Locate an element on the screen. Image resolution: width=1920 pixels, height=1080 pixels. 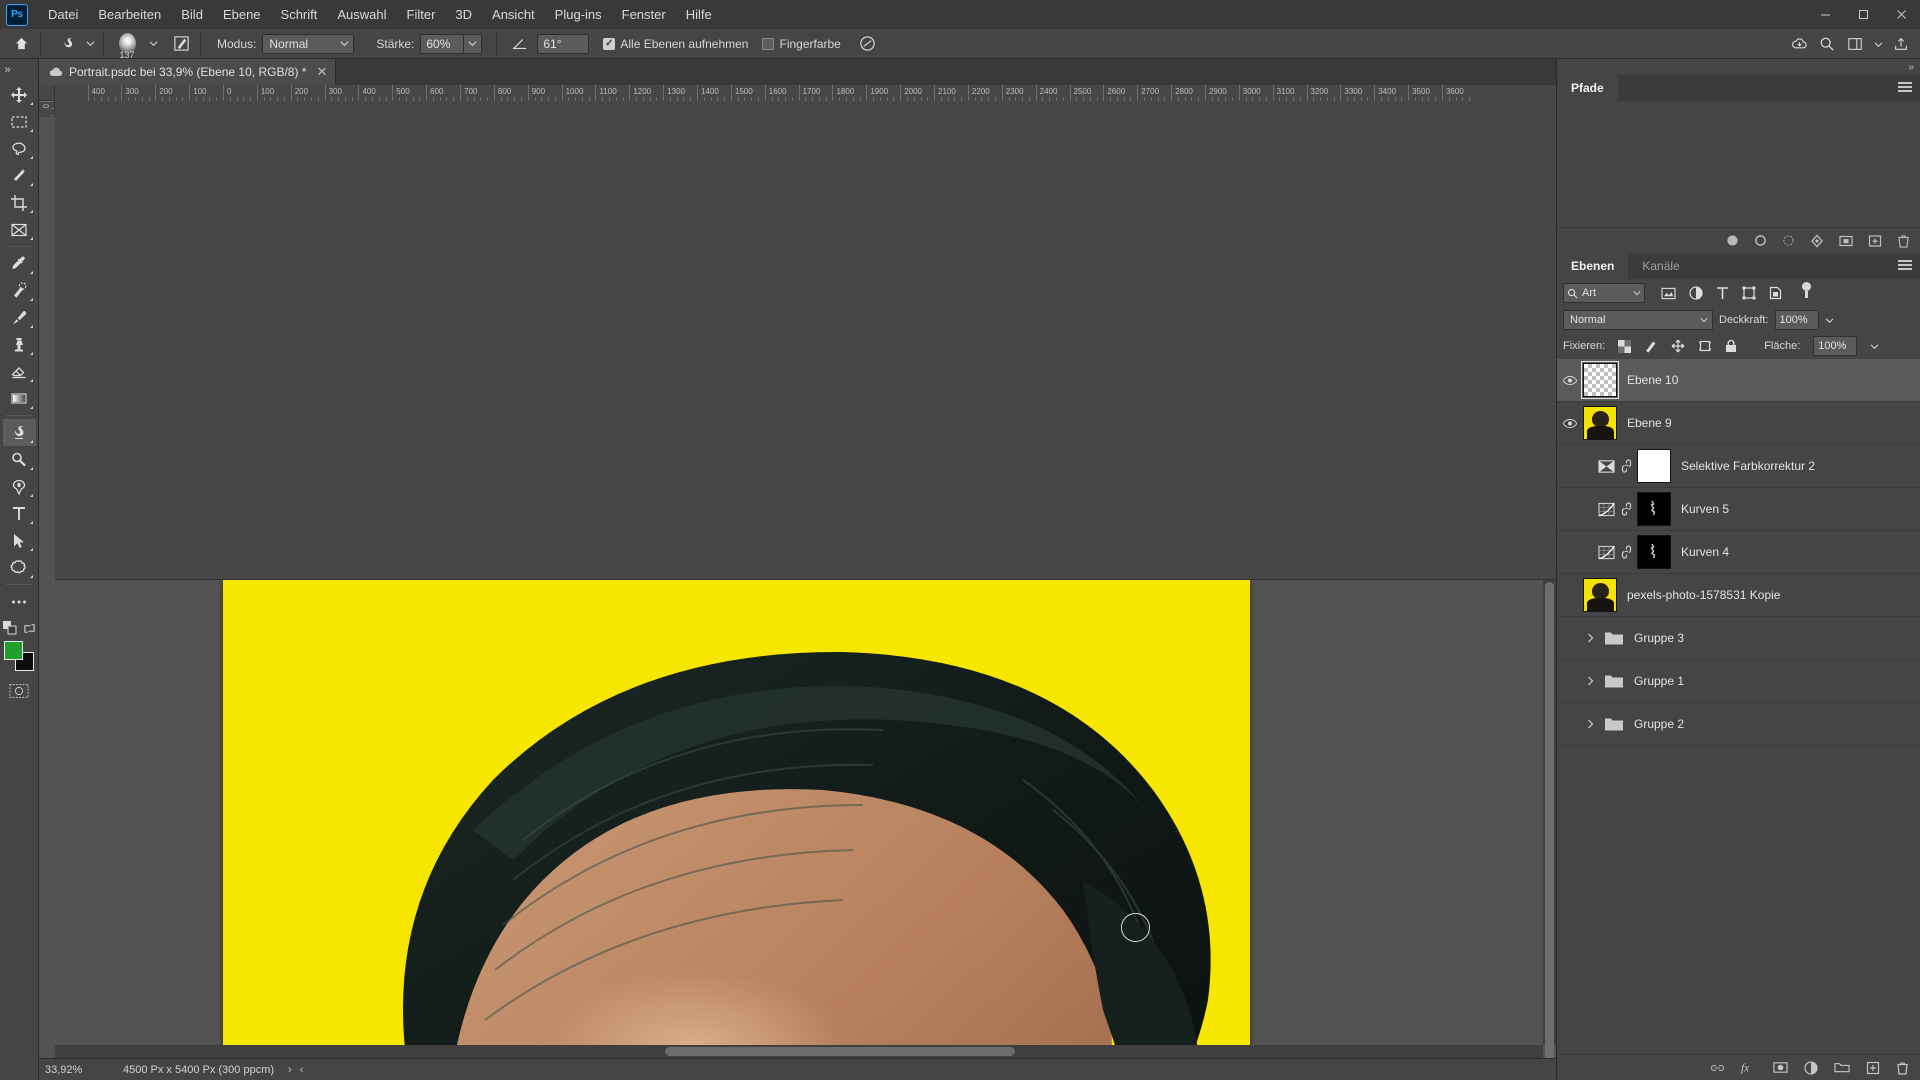
add-layer-mask-icon is located at coordinates (1780, 1067).